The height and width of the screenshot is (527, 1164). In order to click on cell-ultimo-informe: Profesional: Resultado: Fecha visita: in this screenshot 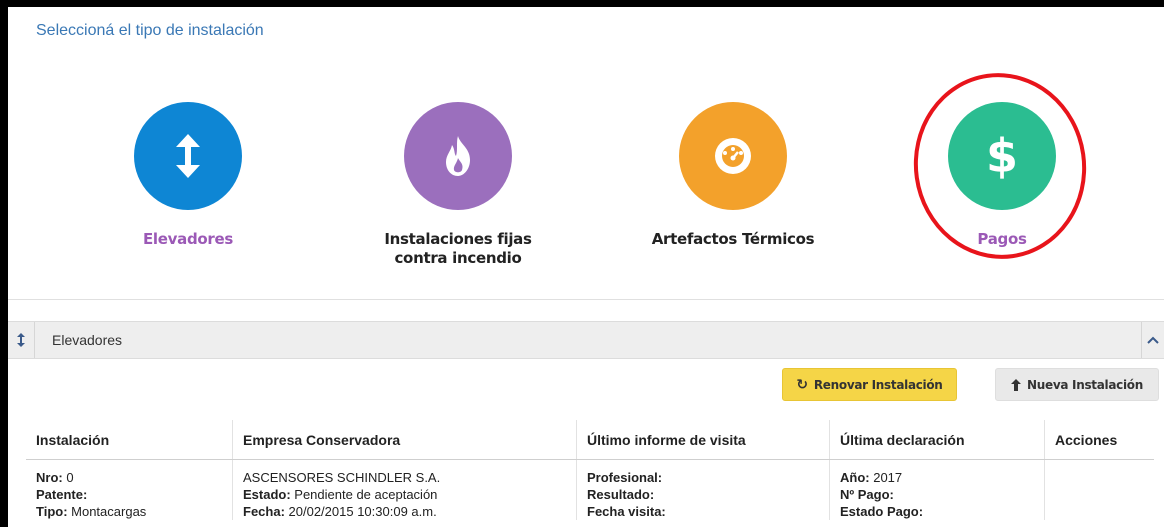, I will do `click(703, 489)`.